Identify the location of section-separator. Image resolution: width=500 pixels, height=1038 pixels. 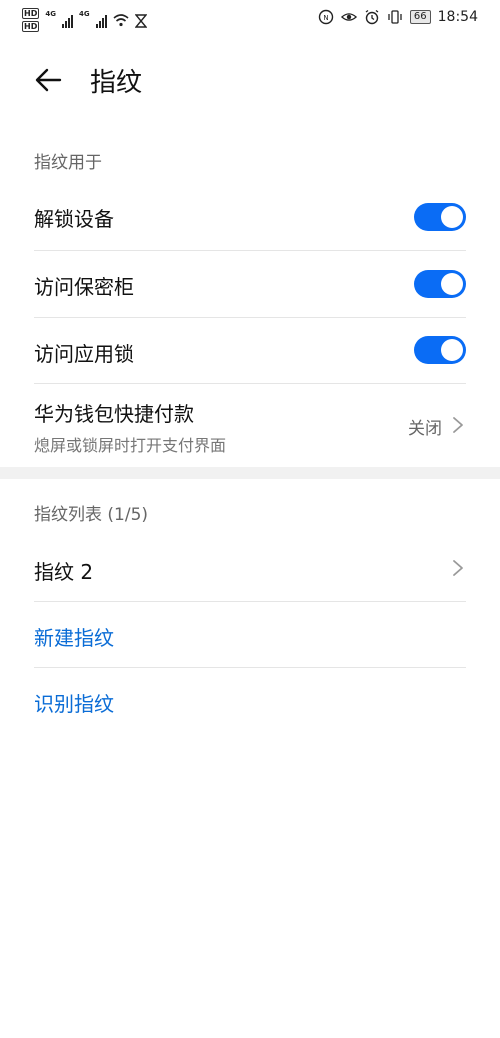
(250, 473).